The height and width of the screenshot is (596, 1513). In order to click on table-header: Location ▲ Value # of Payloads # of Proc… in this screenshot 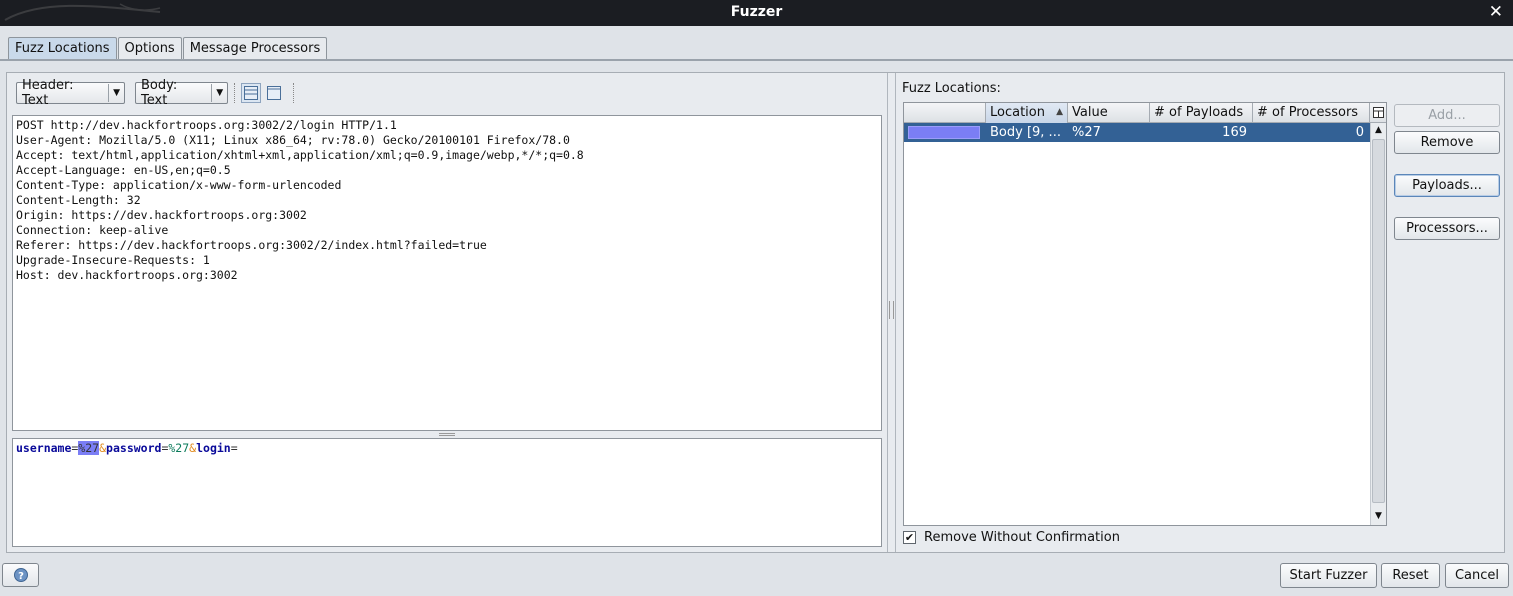, I will do `click(1137, 113)`.